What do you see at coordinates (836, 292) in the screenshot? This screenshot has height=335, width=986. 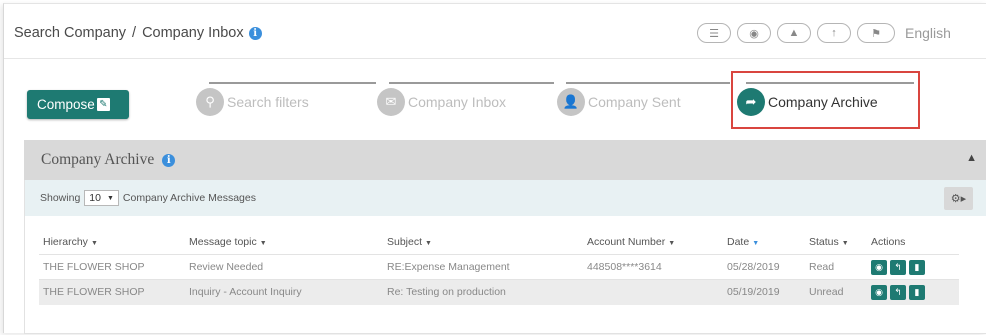 I see `cell-status: Unread` at bounding box center [836, 292].